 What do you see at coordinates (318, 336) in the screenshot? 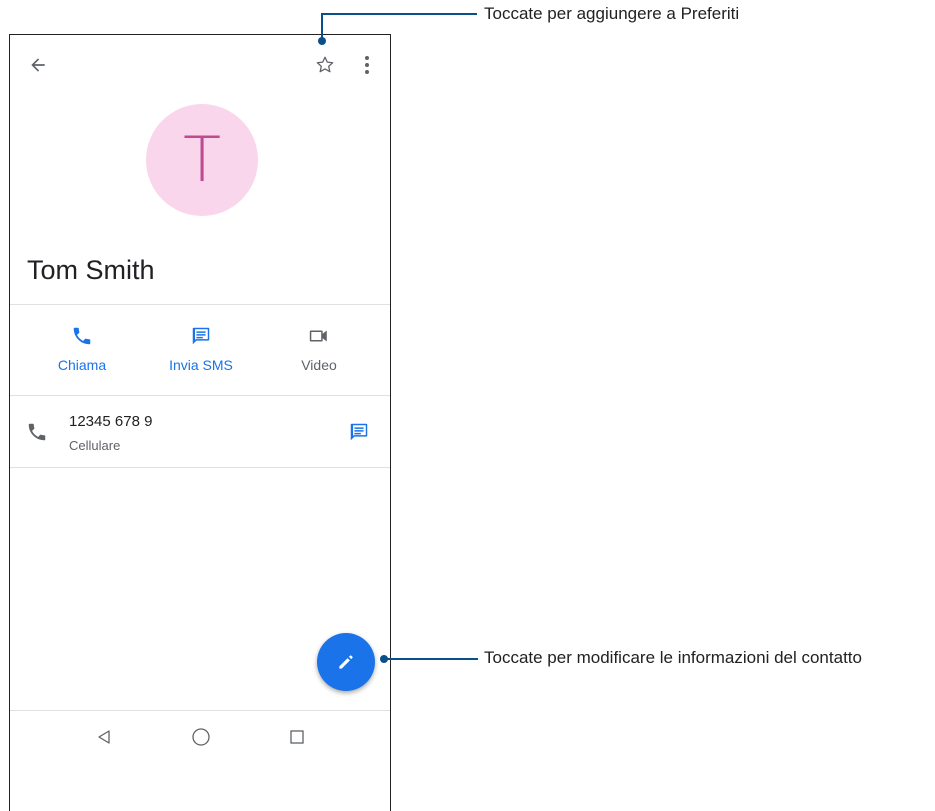
I see `video-icon` at bounding box center [318, 336].